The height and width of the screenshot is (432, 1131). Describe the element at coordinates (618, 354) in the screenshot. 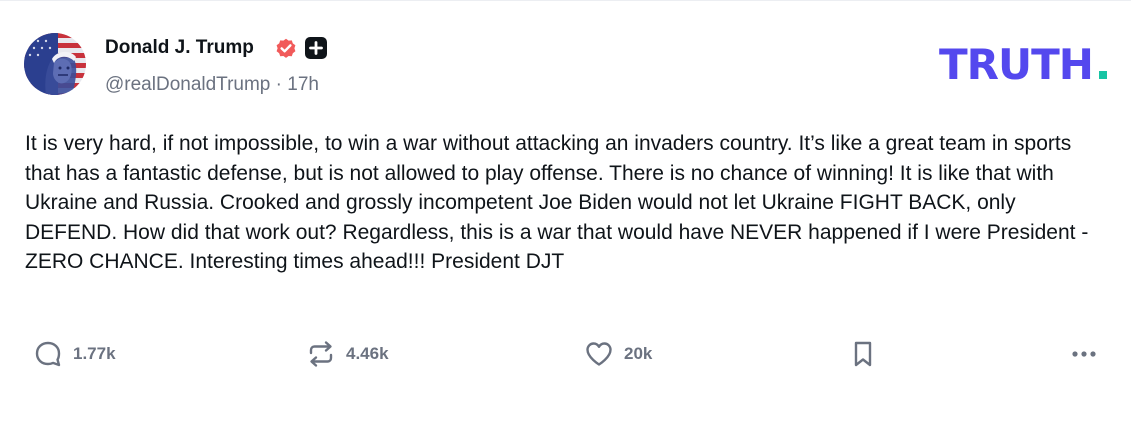

I see `like-button: 20k` at that location.